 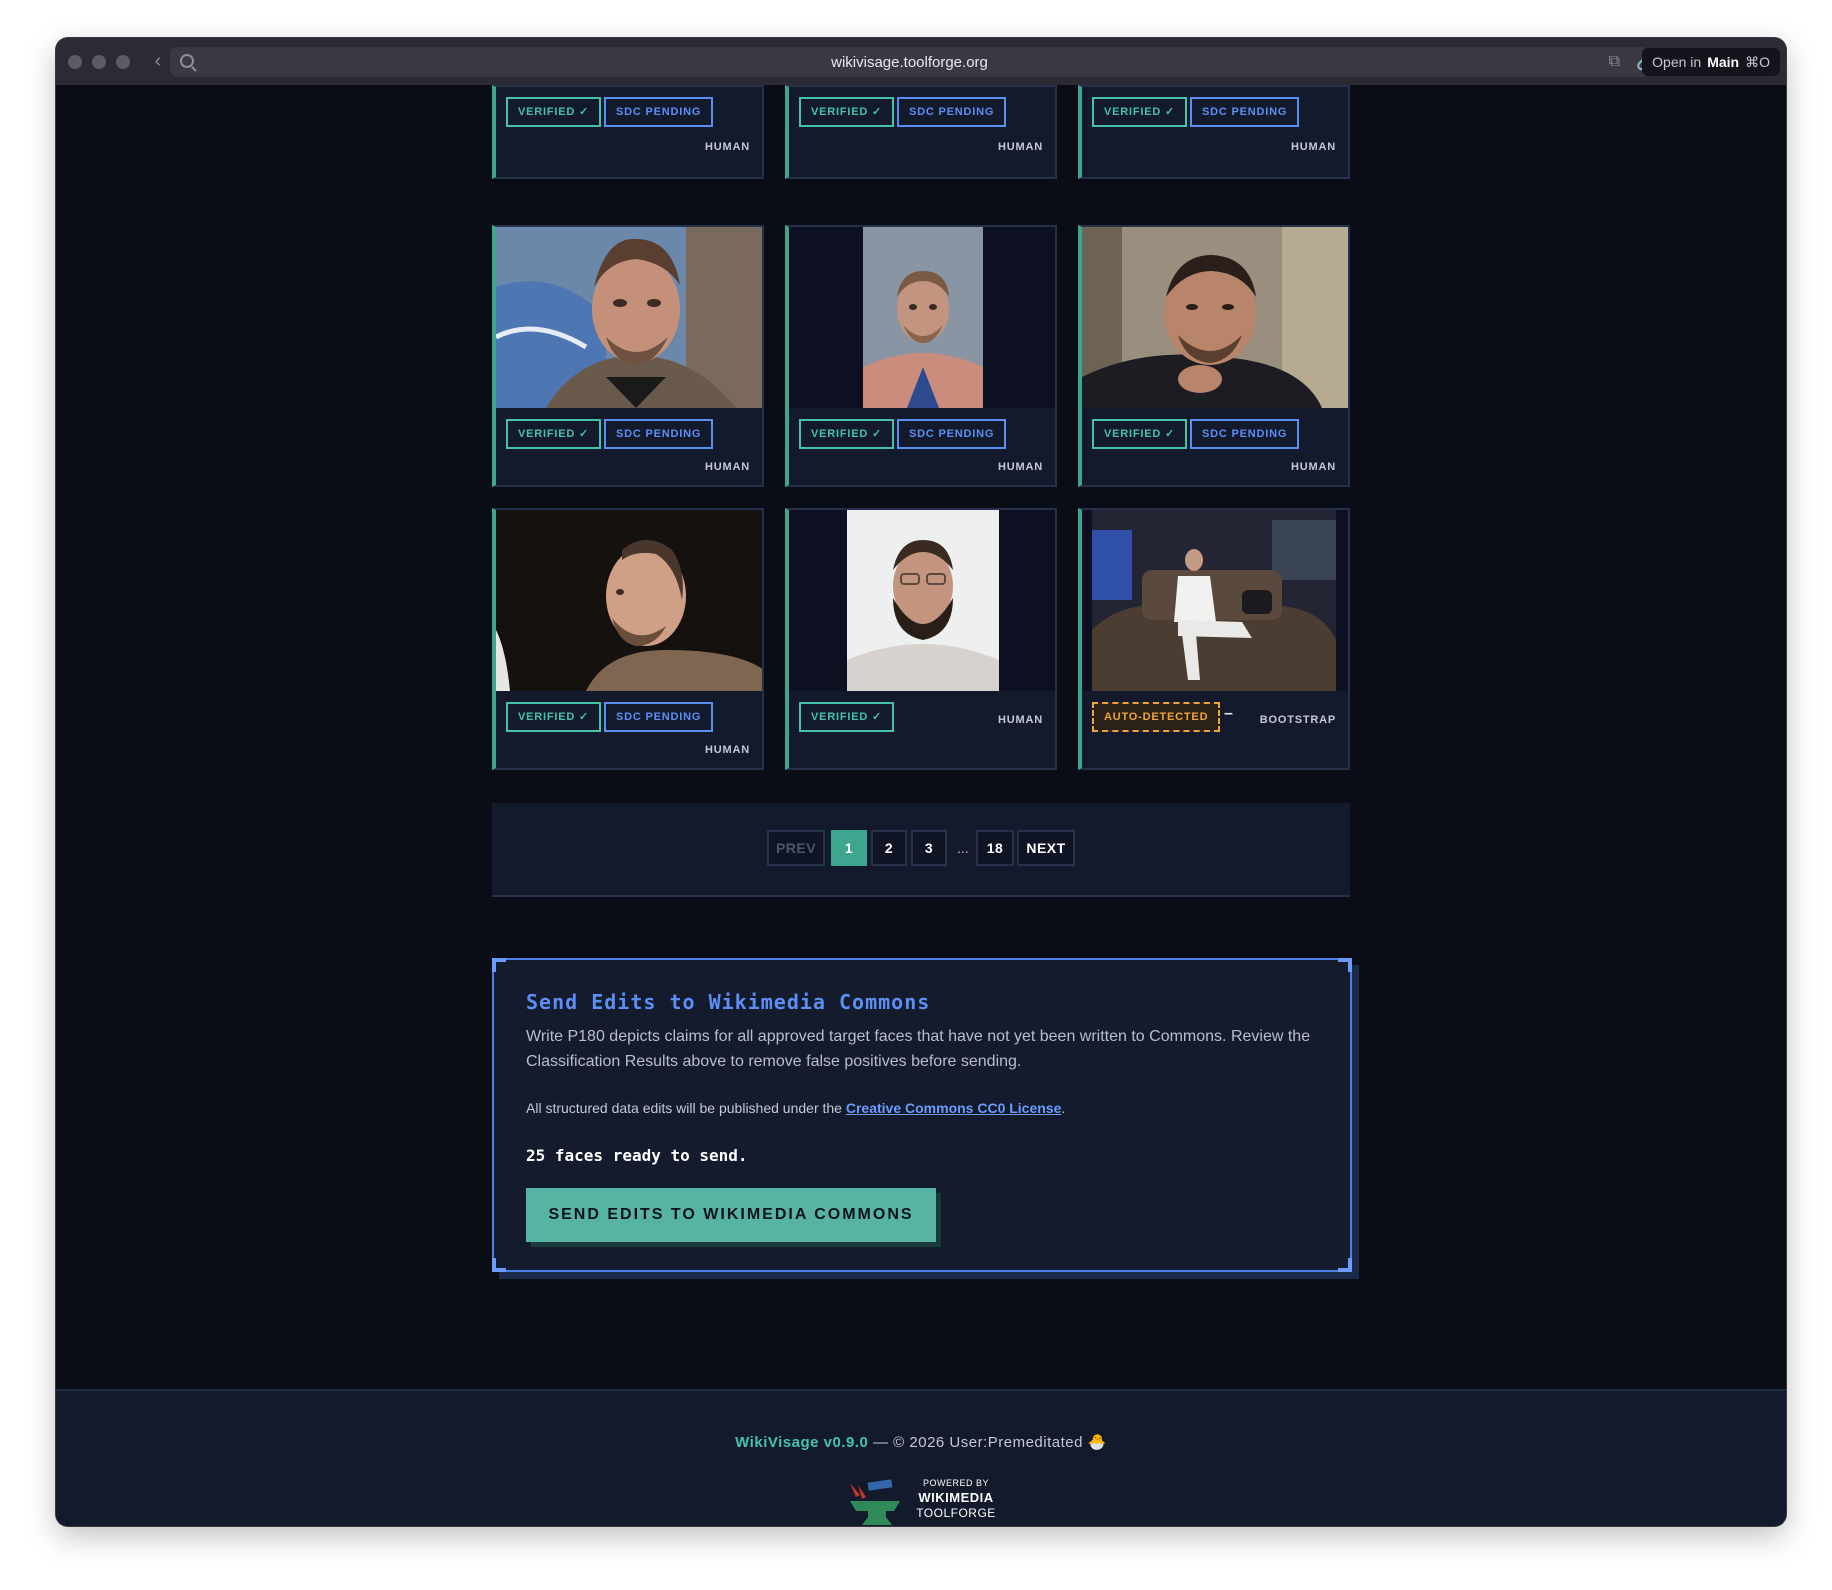 What do you see at coordinates (1757, 61) in the screenshot?
I see `open-in-shortcut: ⌘O` at bounding box center [1757, 61].